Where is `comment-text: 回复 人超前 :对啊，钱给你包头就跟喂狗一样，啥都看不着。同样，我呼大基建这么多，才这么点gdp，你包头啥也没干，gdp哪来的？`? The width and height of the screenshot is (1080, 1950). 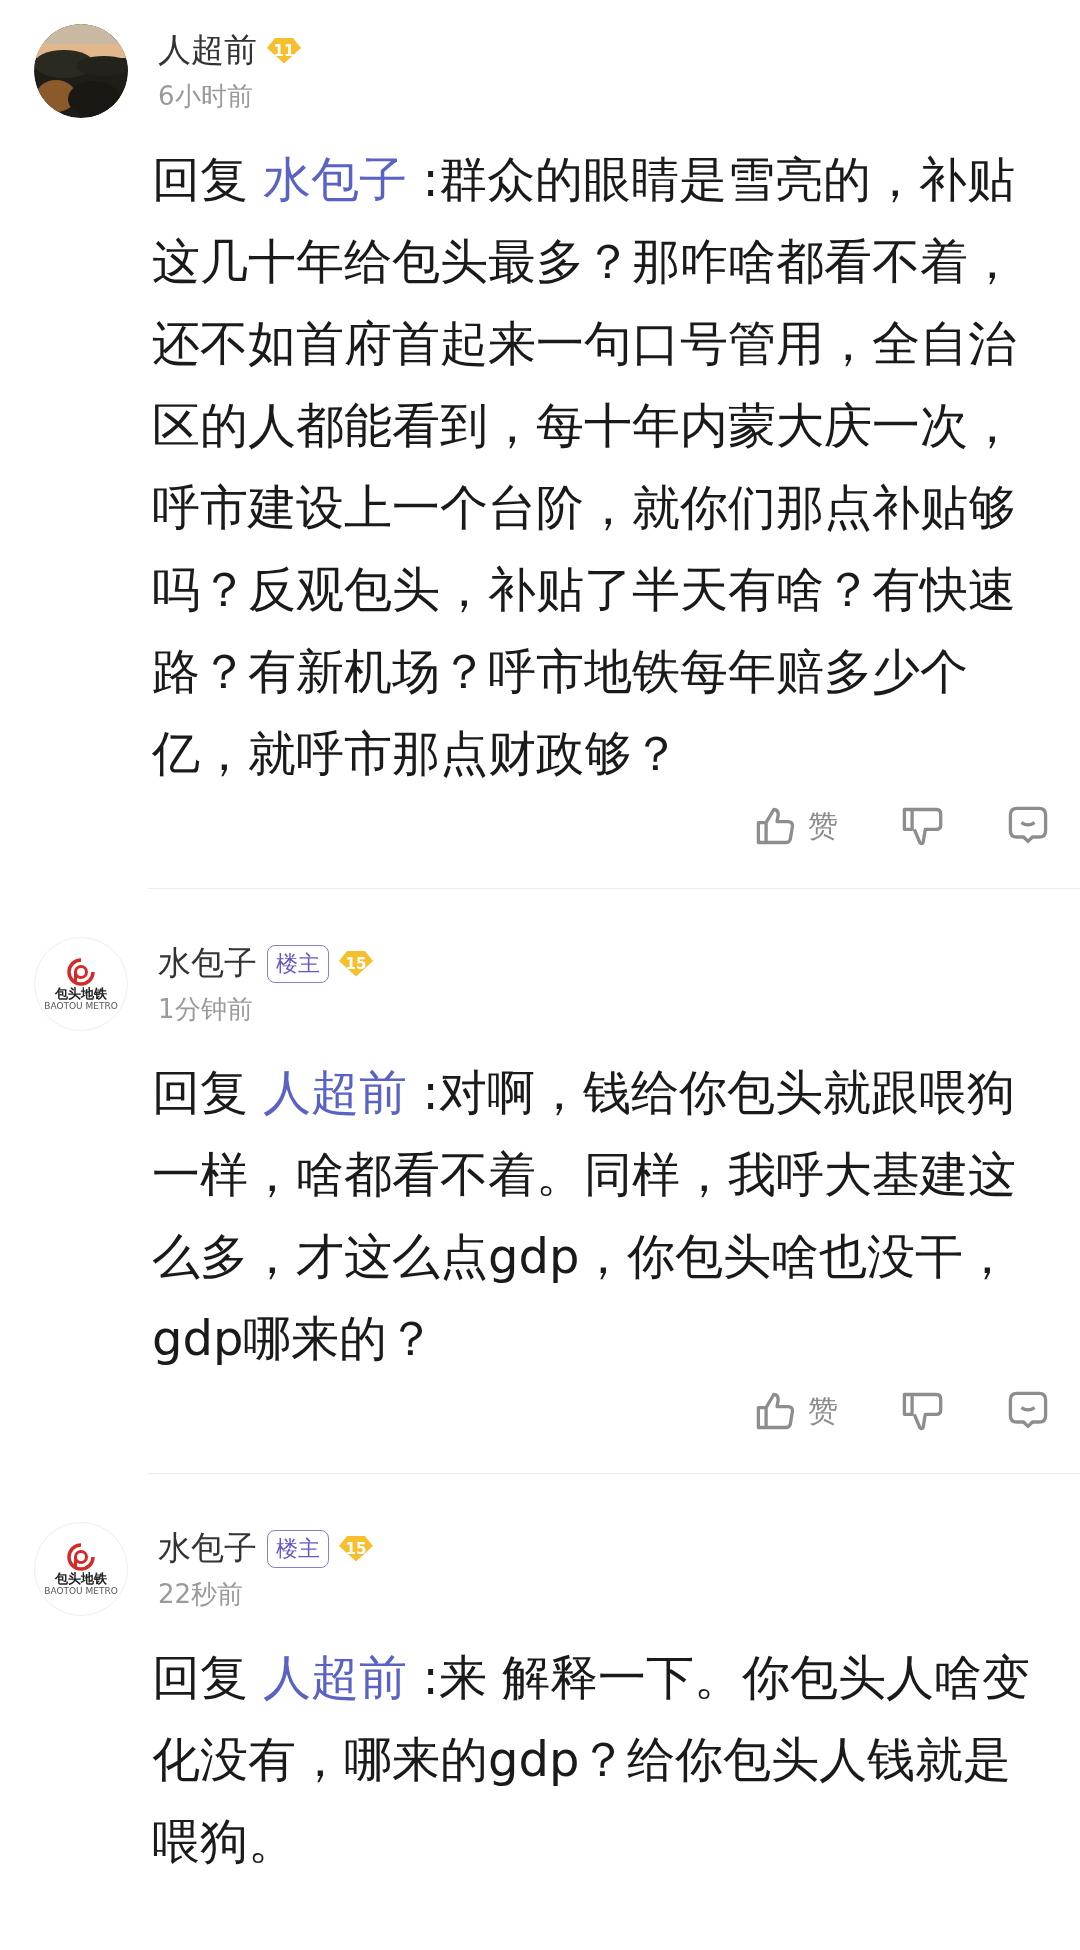
comment-text: 回复 人超前 :对啊，钱给你包头就跟喂狗一样，啥都看不着。同样，我呼大基建这么多，才这么点gdp，你包头啥也没干，gdp哪来的？ is located at coordinates (584, 1215).